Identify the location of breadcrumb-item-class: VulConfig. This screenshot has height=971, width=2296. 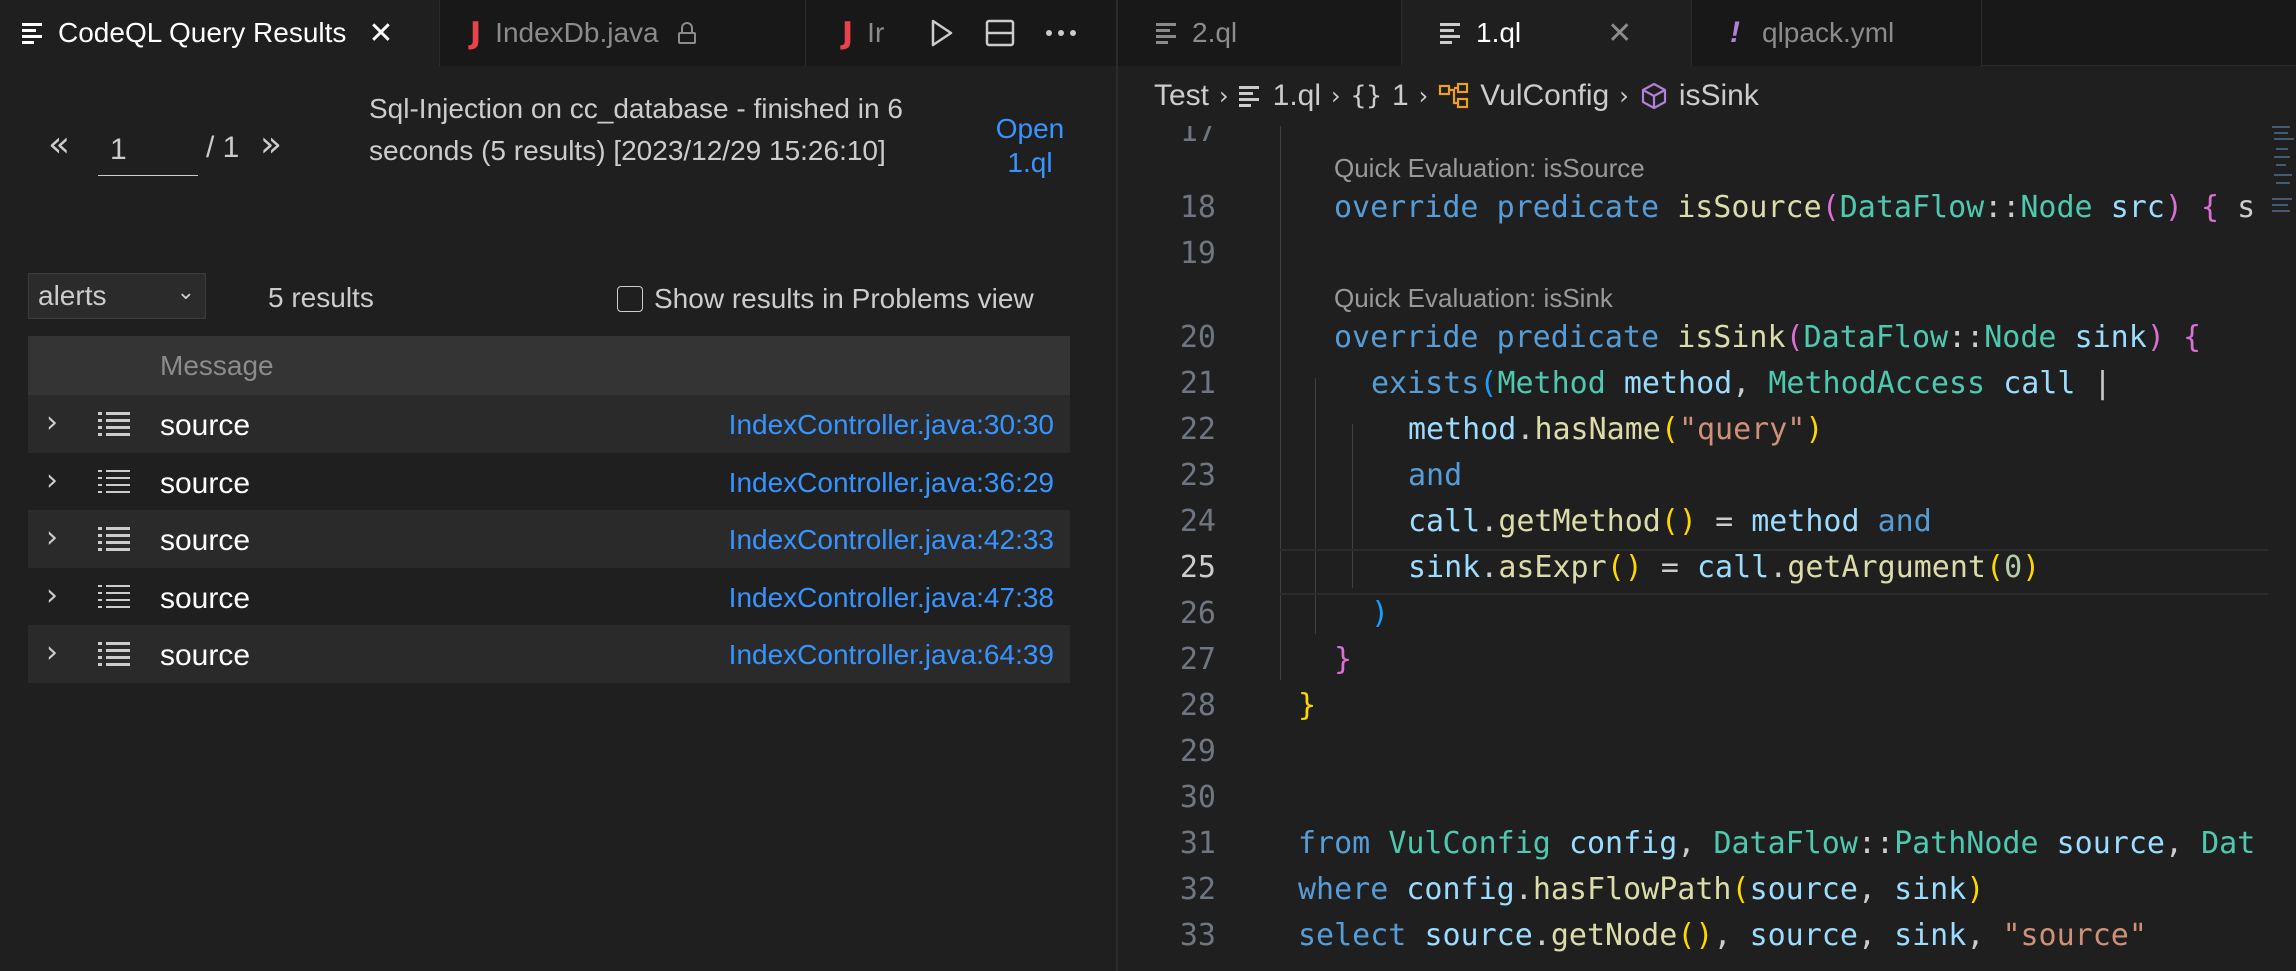
(1523, 96).